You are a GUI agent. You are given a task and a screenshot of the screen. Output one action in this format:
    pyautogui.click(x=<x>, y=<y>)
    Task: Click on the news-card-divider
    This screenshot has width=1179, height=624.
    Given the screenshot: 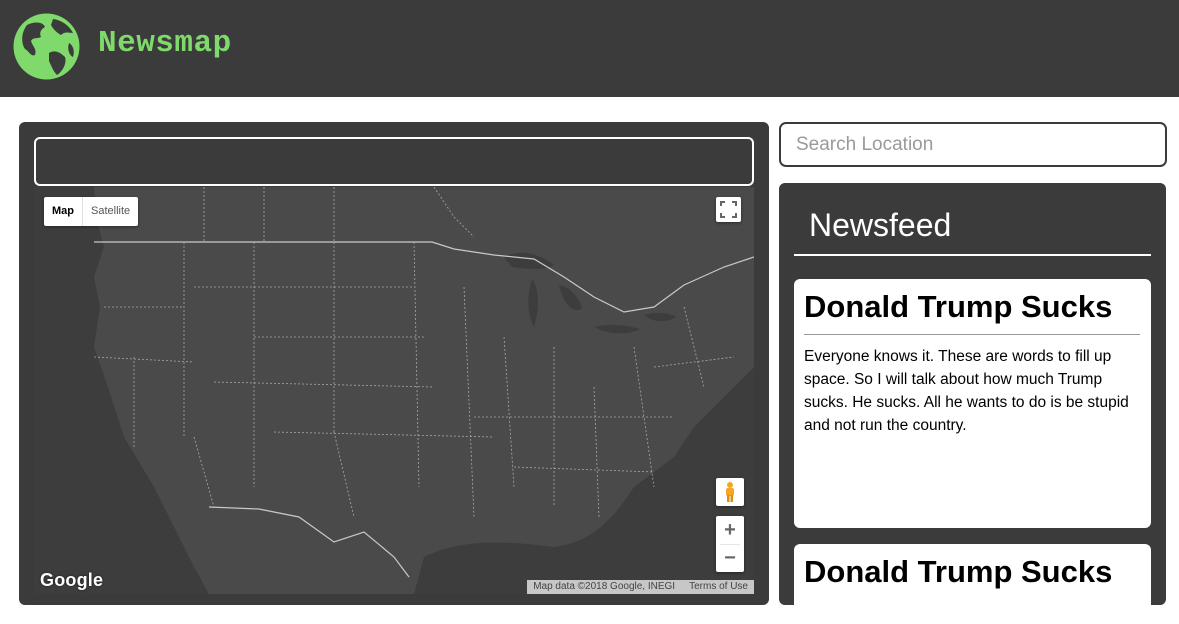 What is the action you would take?
    pyautogui.click(x=972, y=334)
    